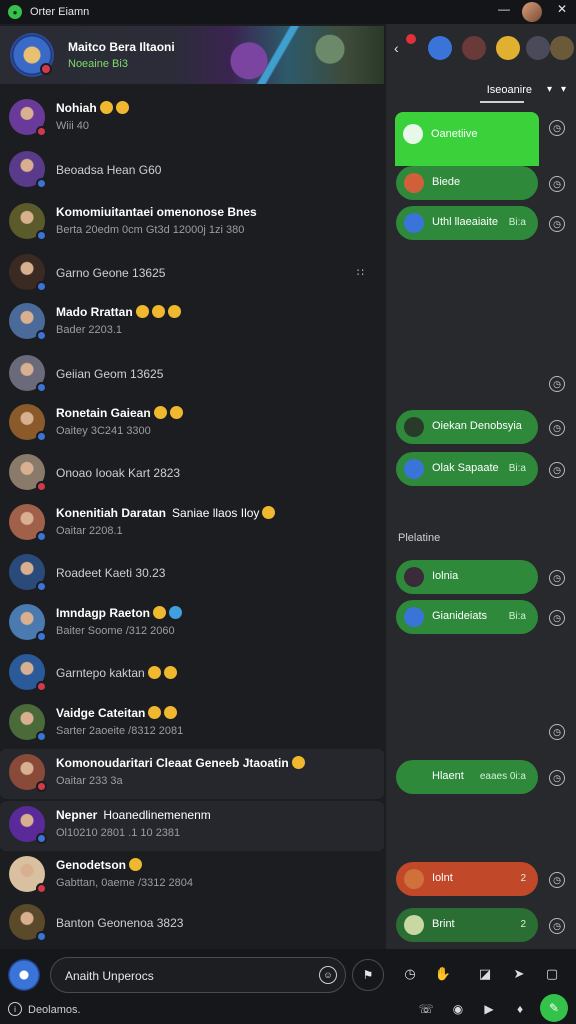  Describe the element at coordinates (118, 833) in the screenshot. I see `chat-preview: Ol10210 2801 .1 10 2381` at that location.